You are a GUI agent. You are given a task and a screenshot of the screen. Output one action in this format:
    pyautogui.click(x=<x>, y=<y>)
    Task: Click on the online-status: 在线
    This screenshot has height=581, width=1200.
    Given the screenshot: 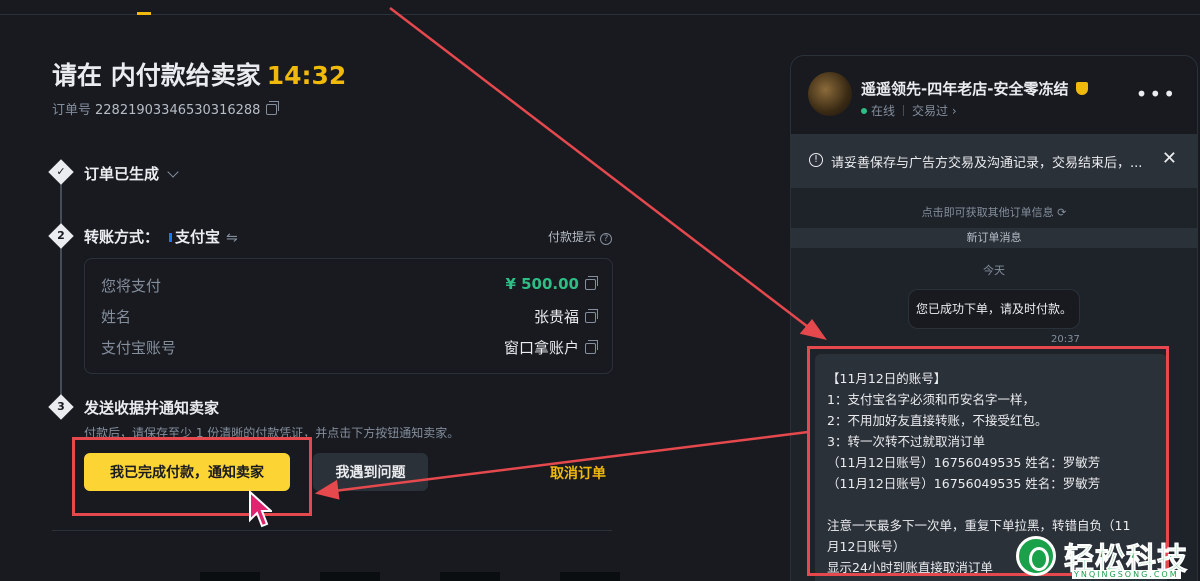 What is the action you would take?
    pyautogui.click(x=883, y=111)
    